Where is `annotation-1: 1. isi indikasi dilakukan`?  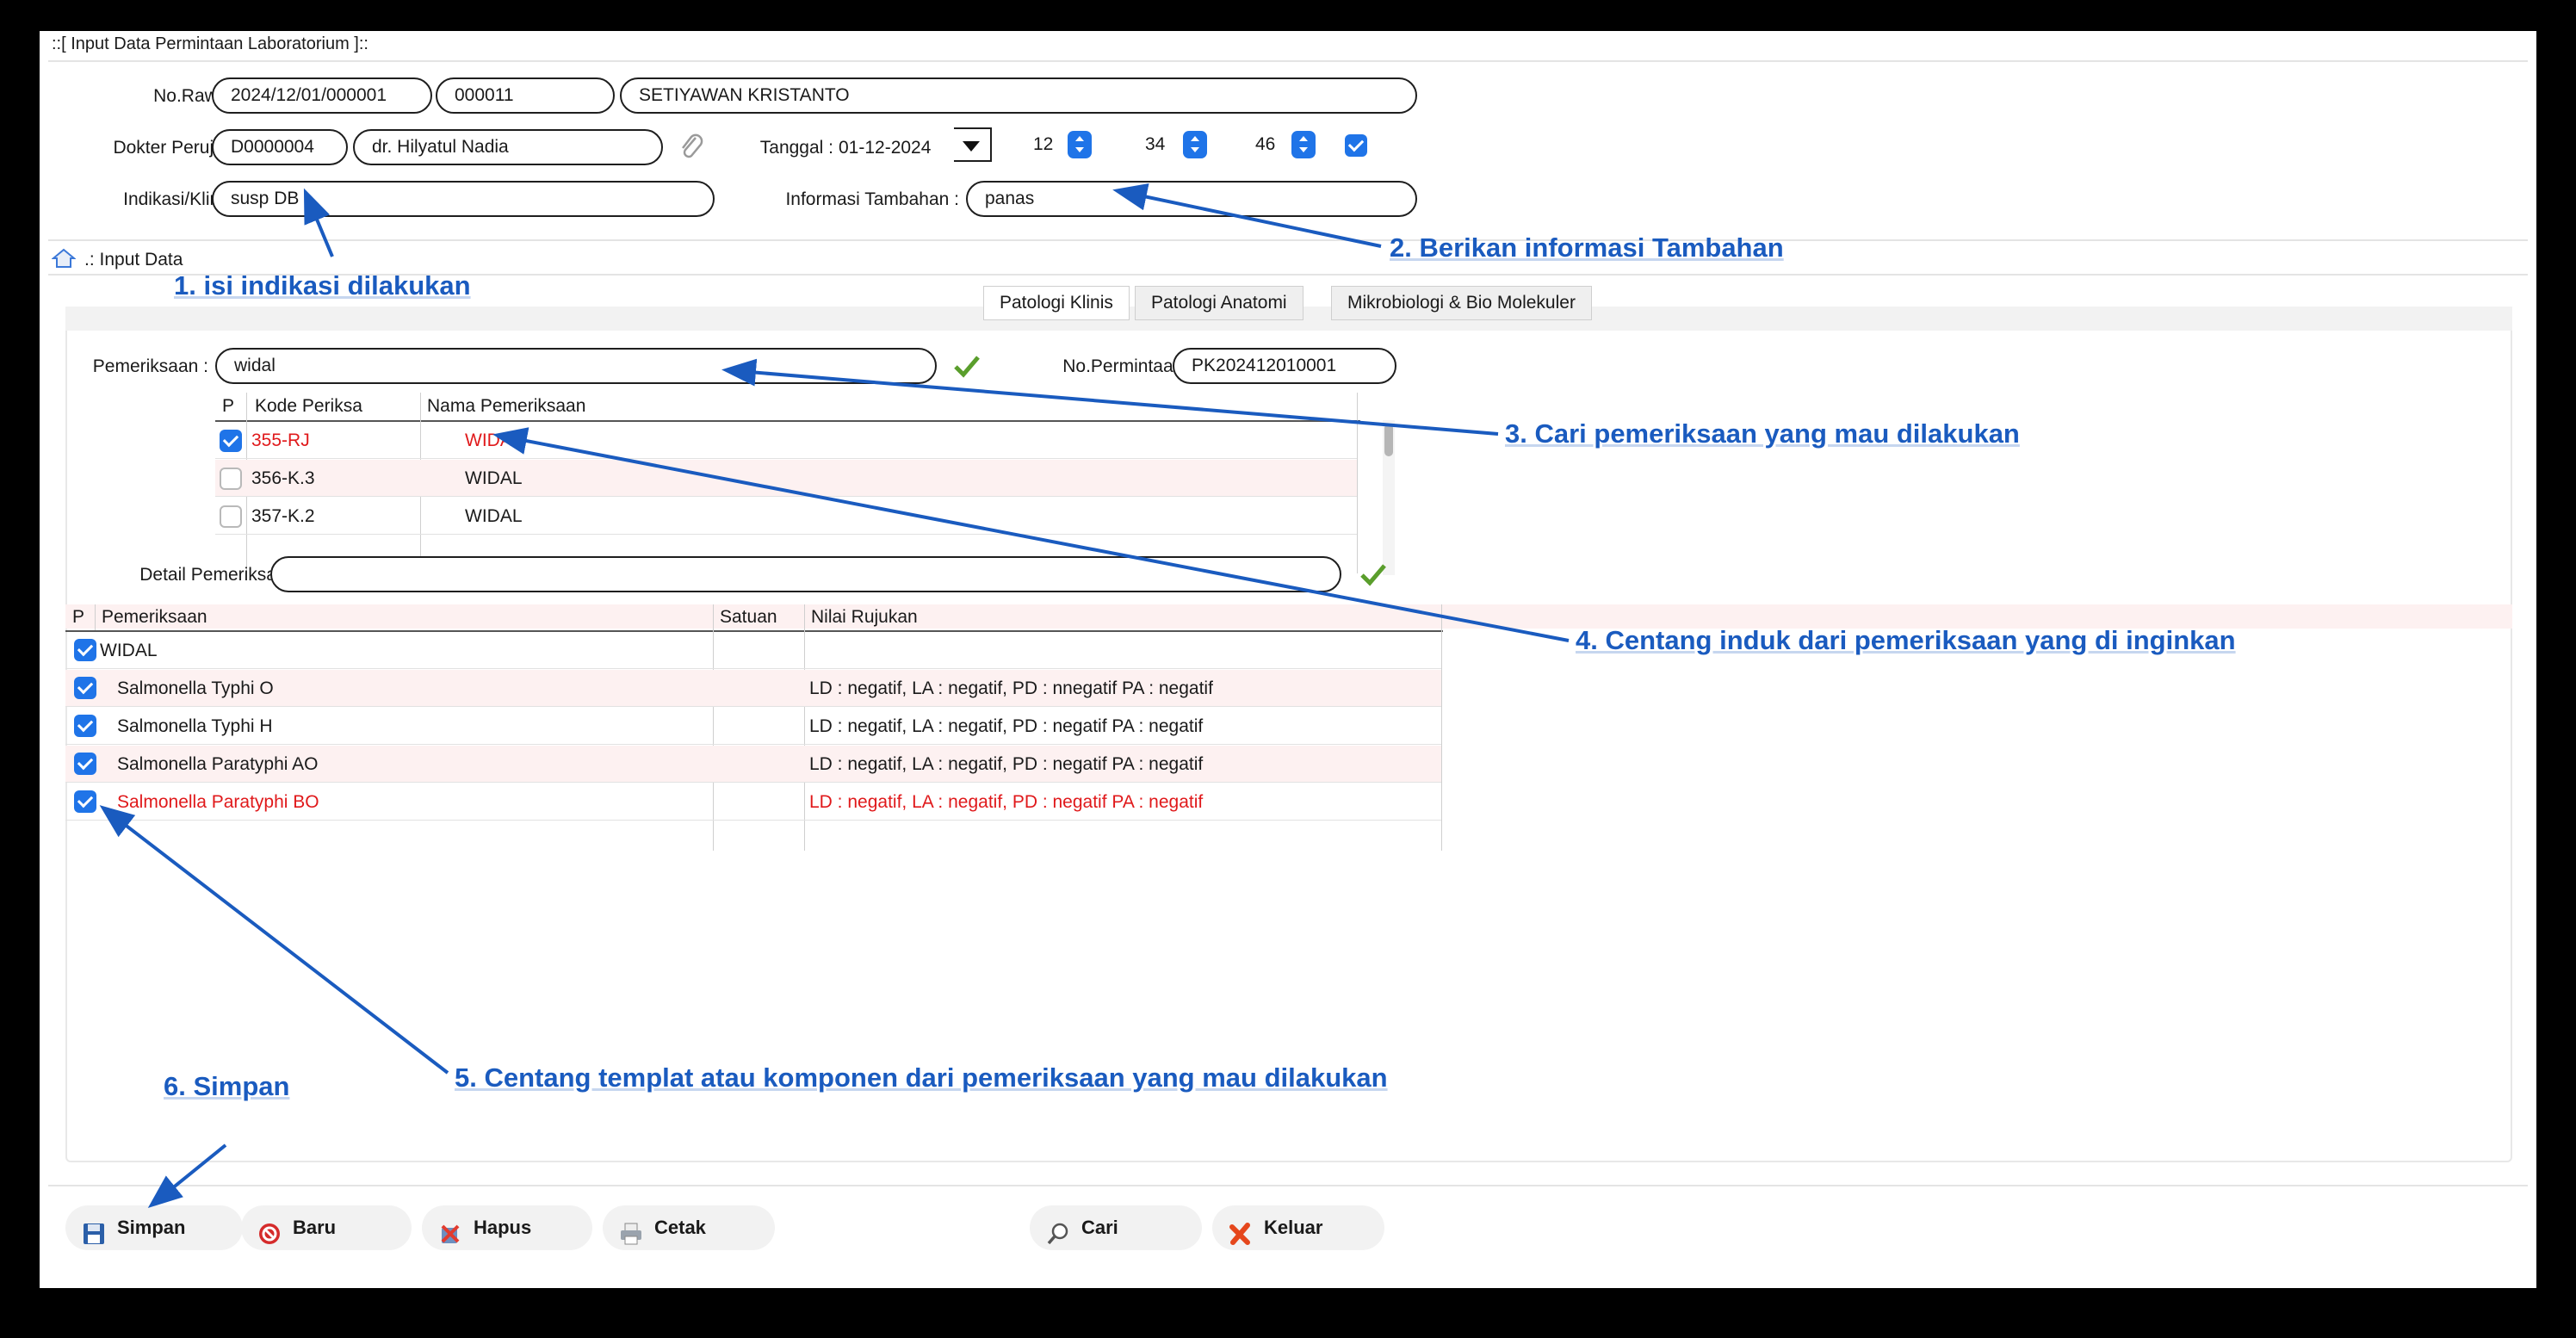 annotation-1: 1. isi indikasi dilakukan is located at coordinates (323, 285).